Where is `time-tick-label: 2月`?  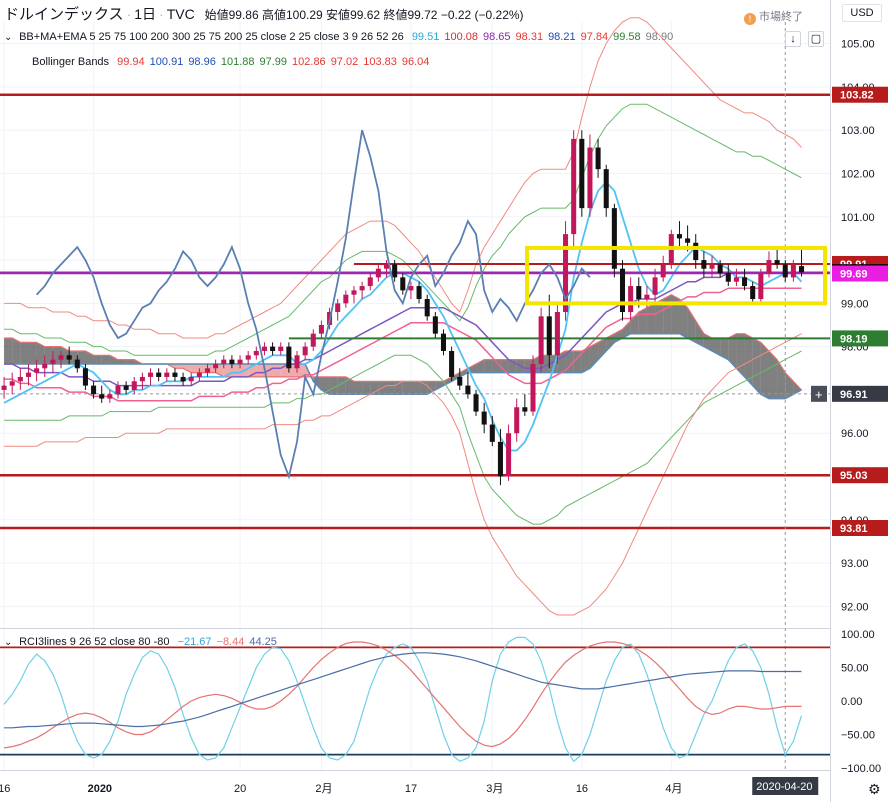
time-tick-label: 2月 is located at coordinates (323, 789).